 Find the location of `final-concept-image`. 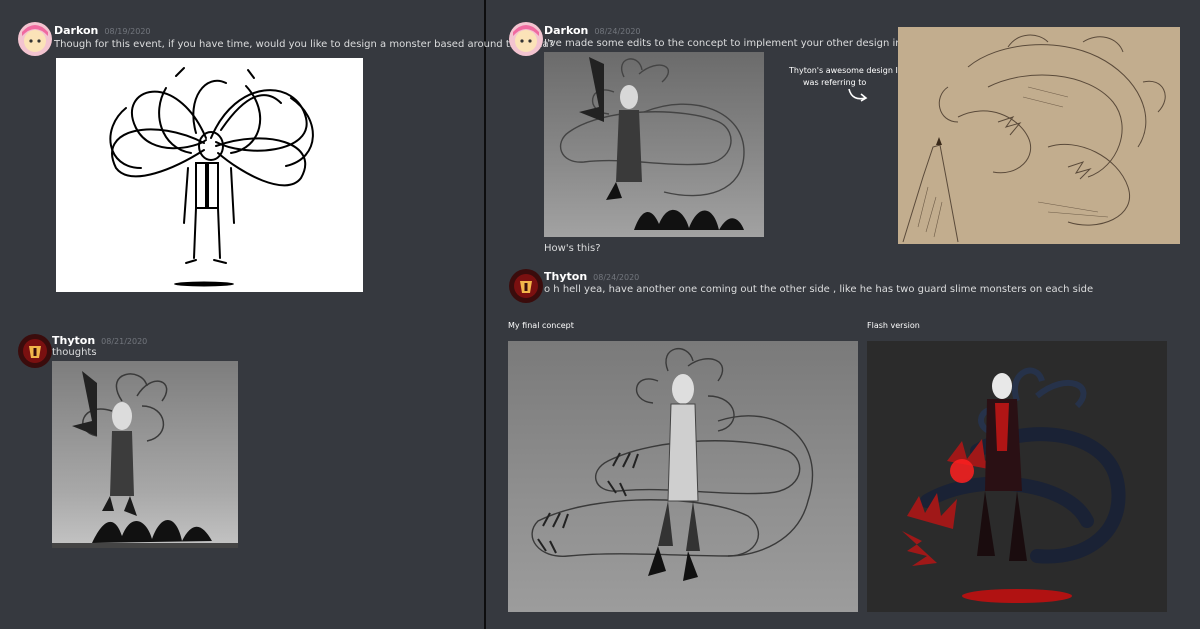

final-concept-image is located at coordinates (683, 476).